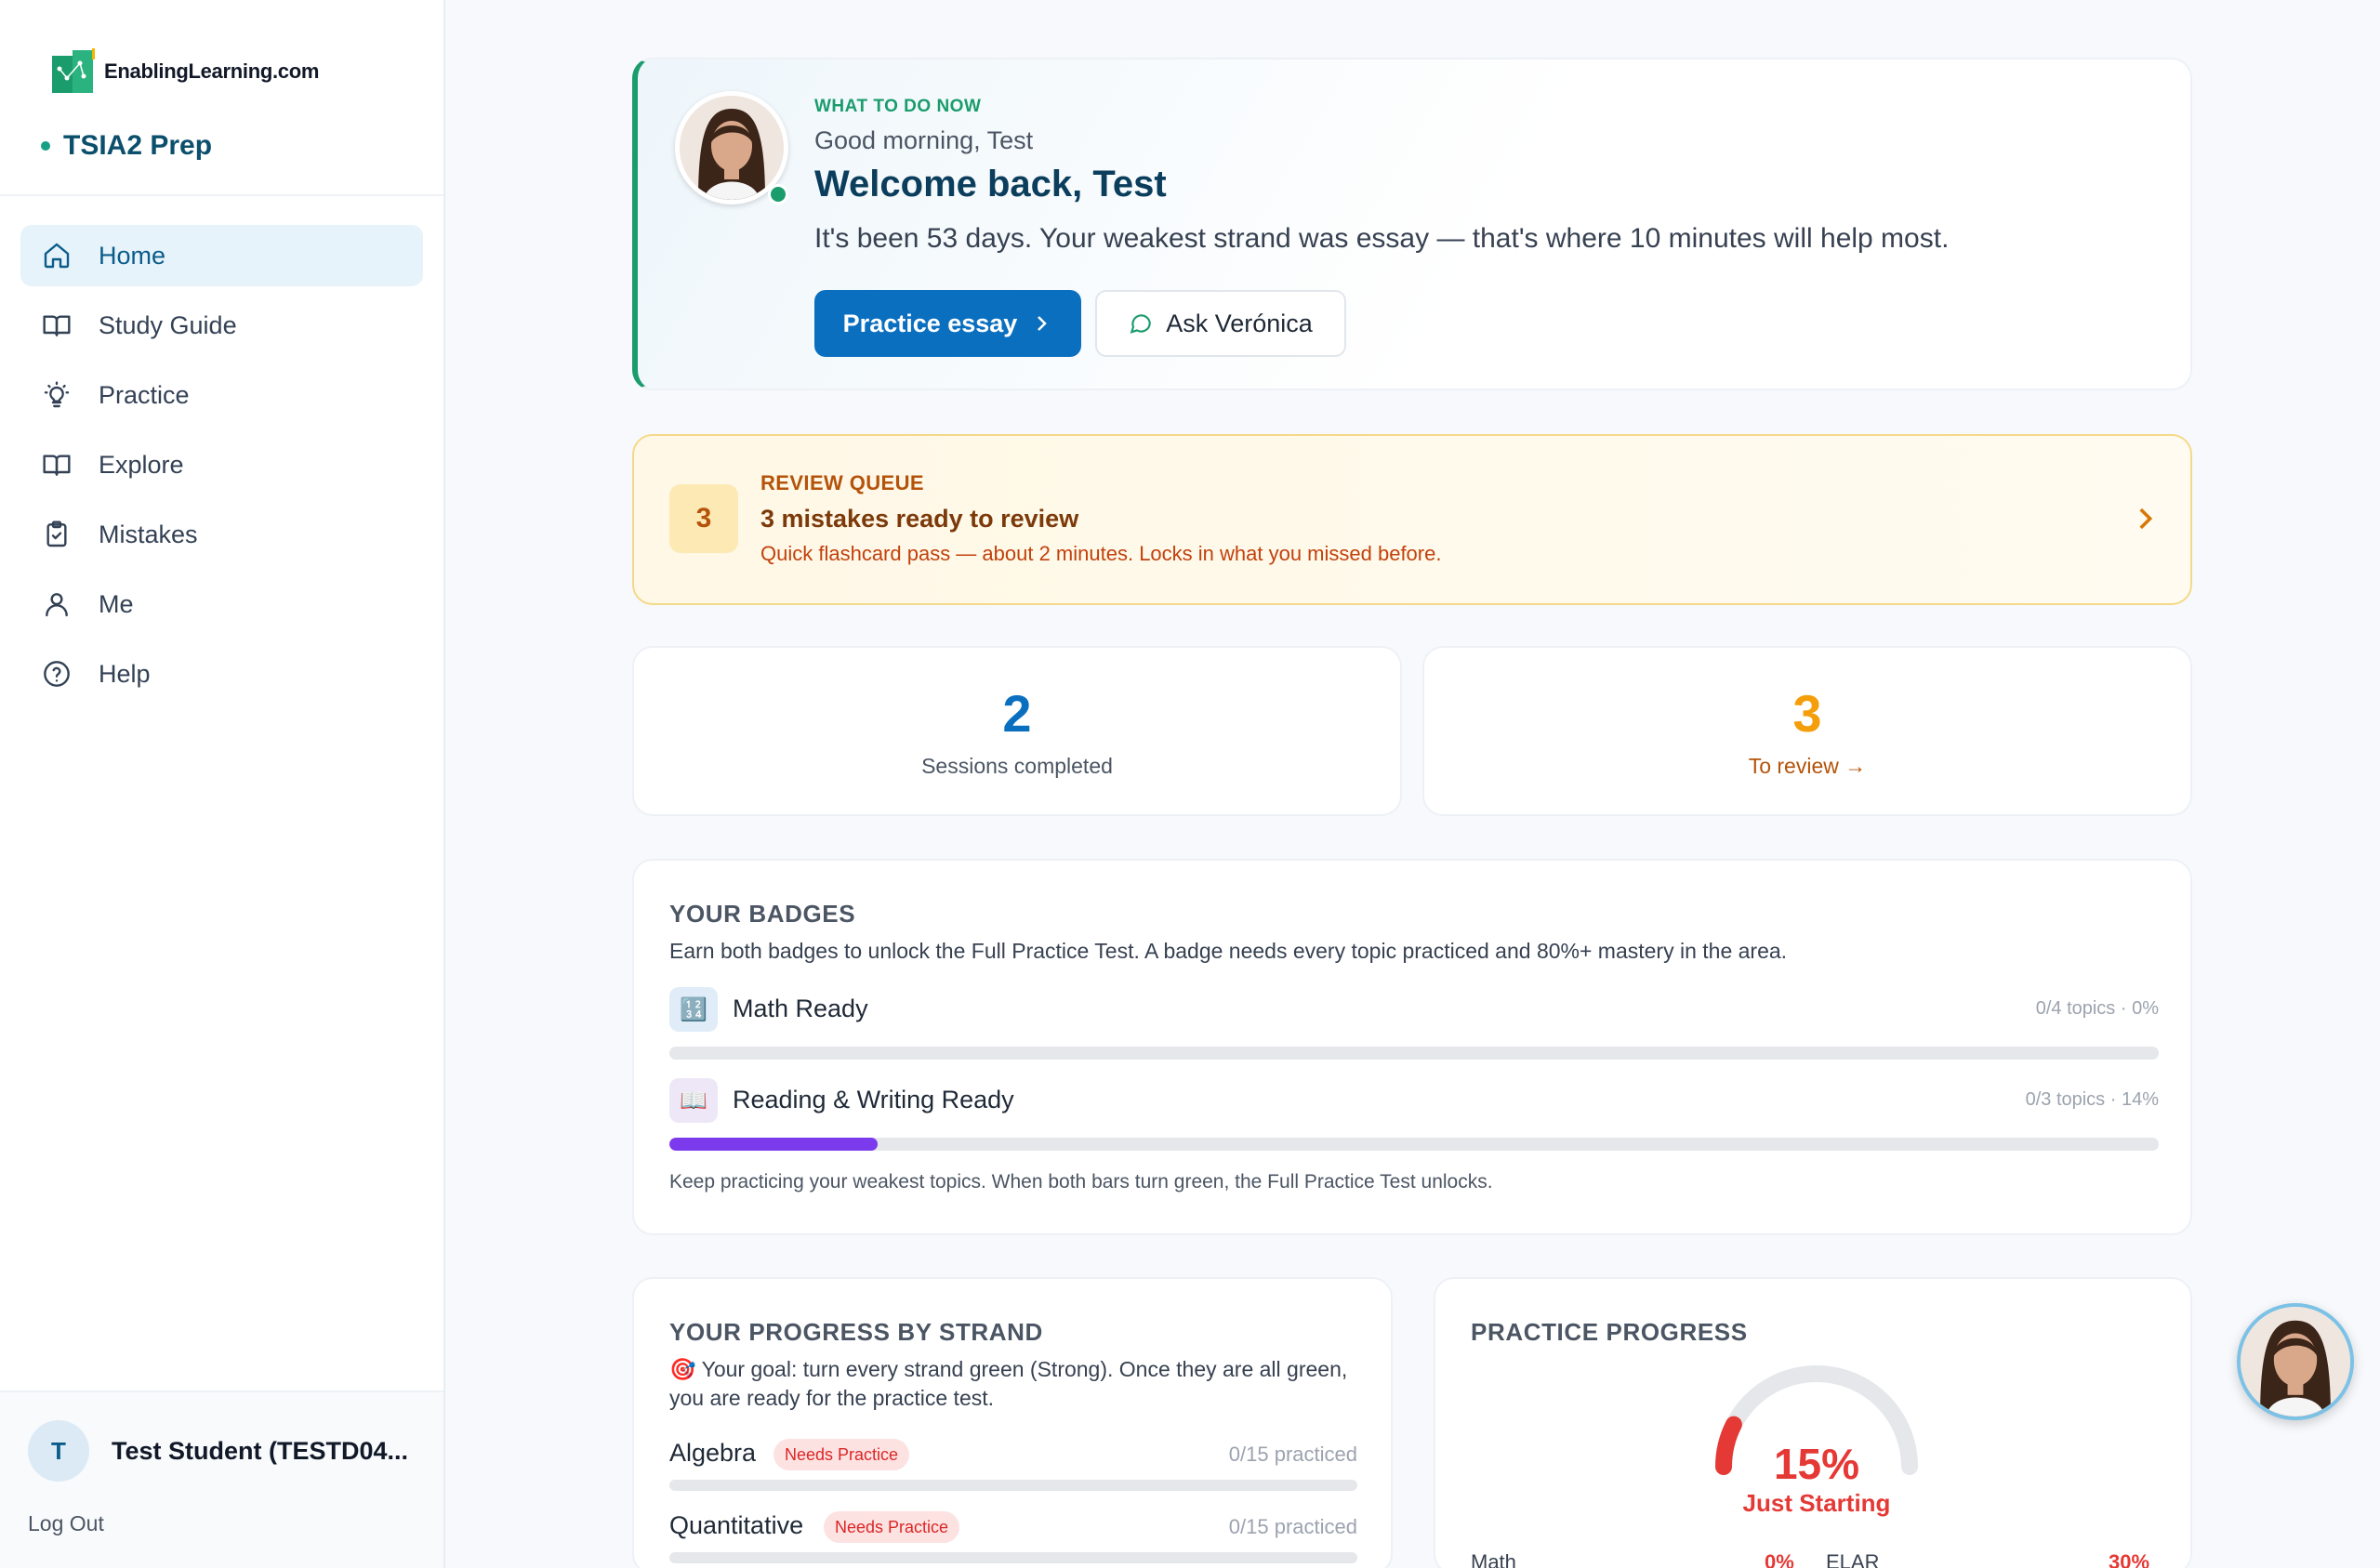  What do you see at coordinates (1017, 714) in the screenshot?
I see `stat-value: 2` at bounding box center [1017, 714].